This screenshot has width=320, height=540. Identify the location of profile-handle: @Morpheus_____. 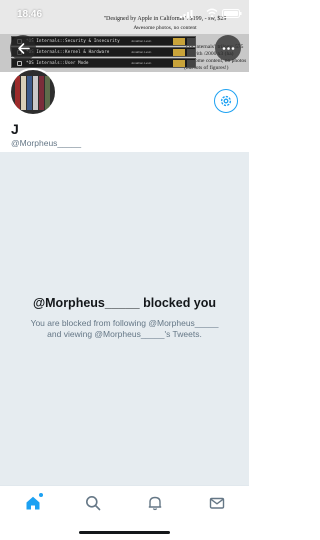
(46, 143).